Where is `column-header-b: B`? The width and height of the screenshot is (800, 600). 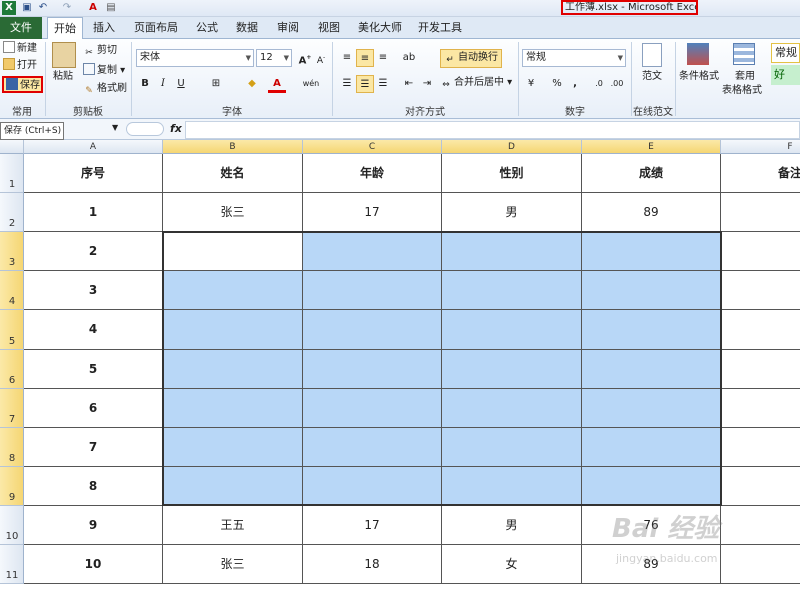
column-header-b: B is located at coordinates (233, 147).